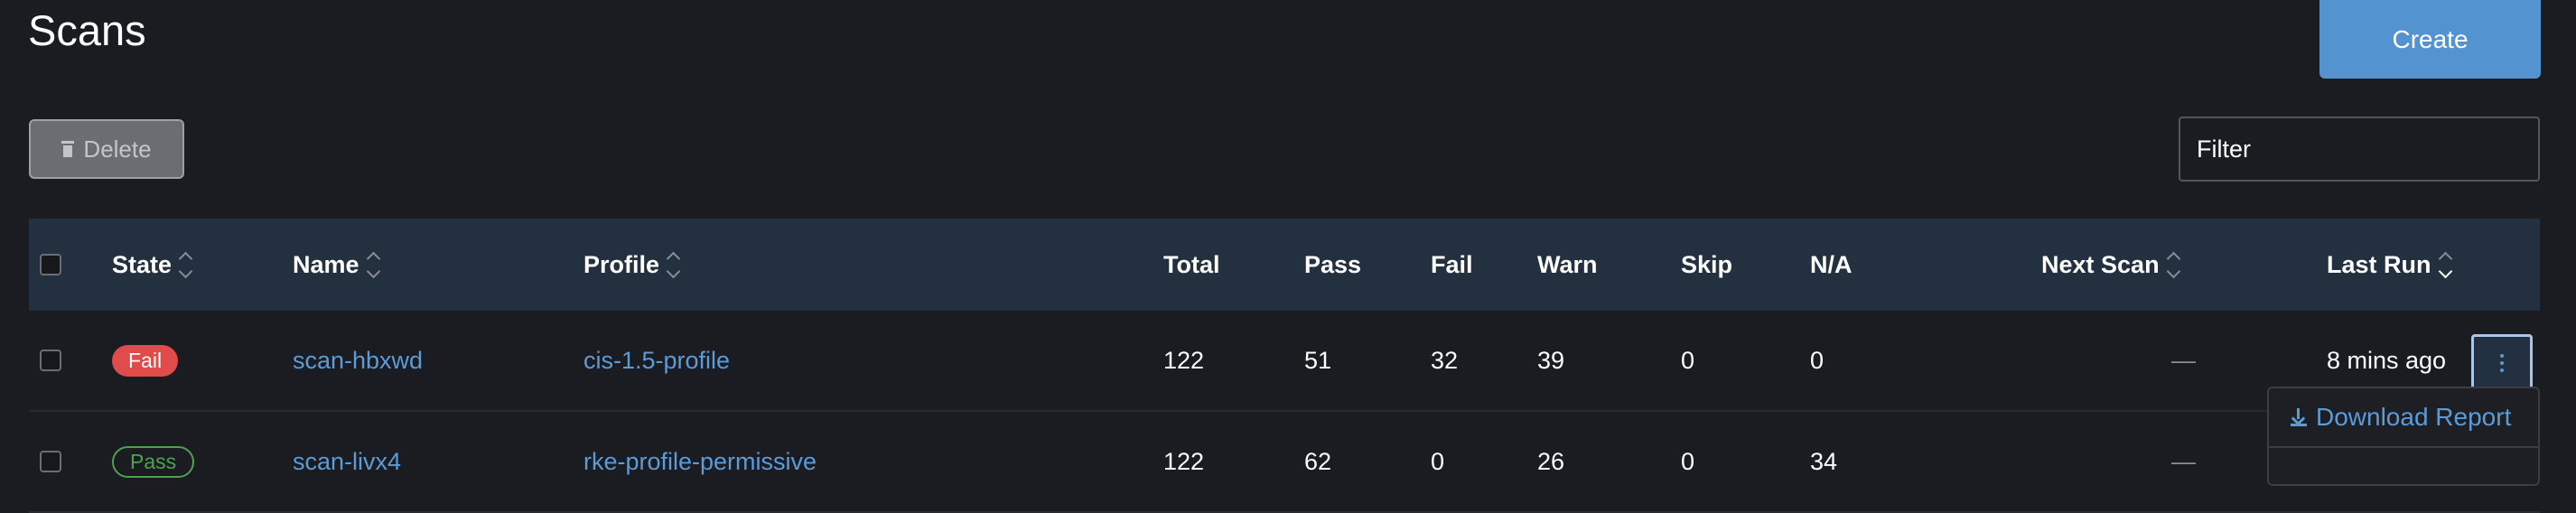 Image resolution: width=2576 pixels, height=513 pixels. Describe the element at coordinates (68, 149) in the screenshot. I see `trash-icon` at that location.